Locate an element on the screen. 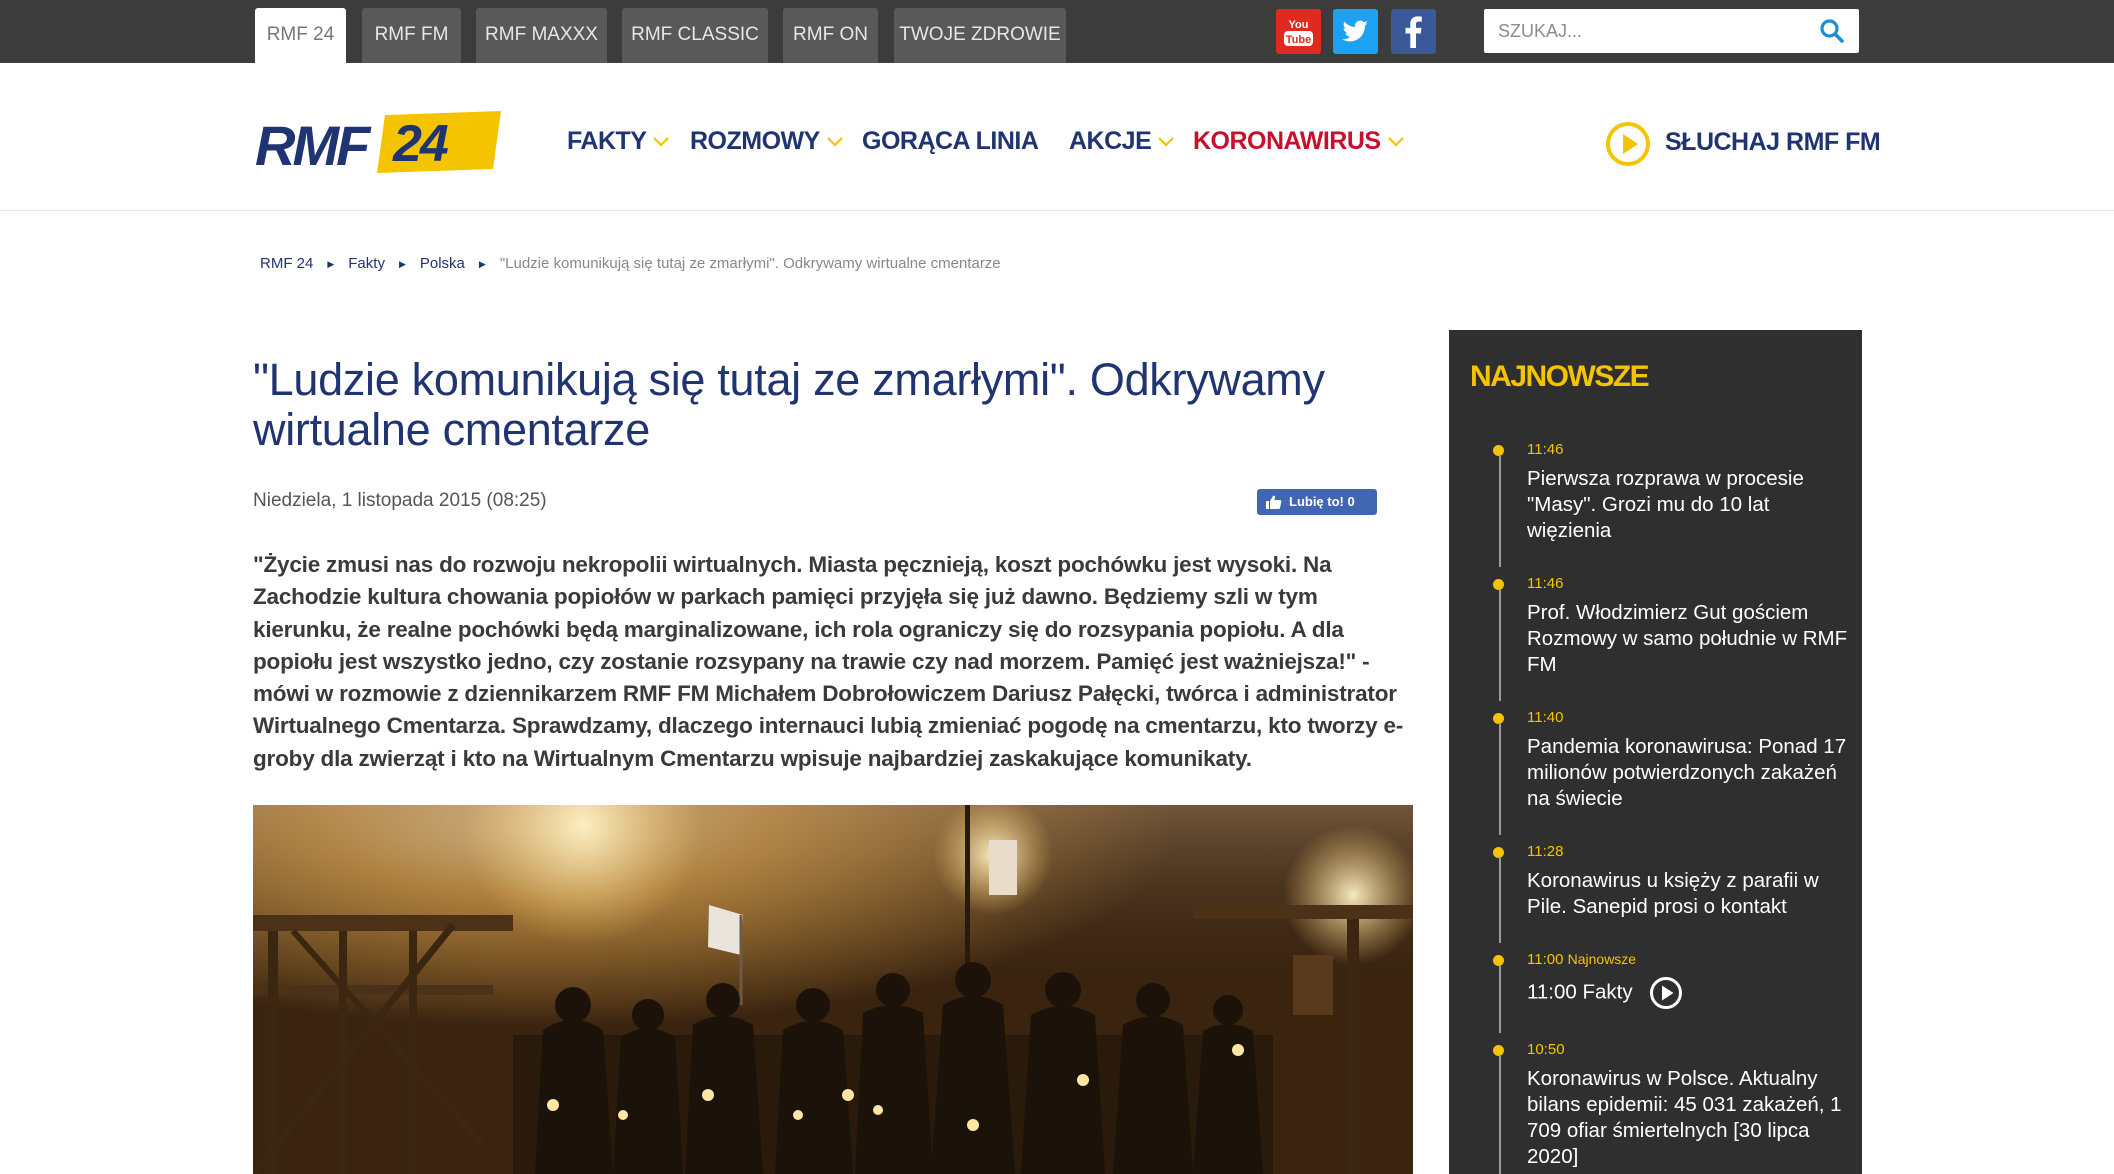 The width and height of the screenshot is (2114, 1174). youtube-icon: You Tube is located at coordinates (1298, 31).